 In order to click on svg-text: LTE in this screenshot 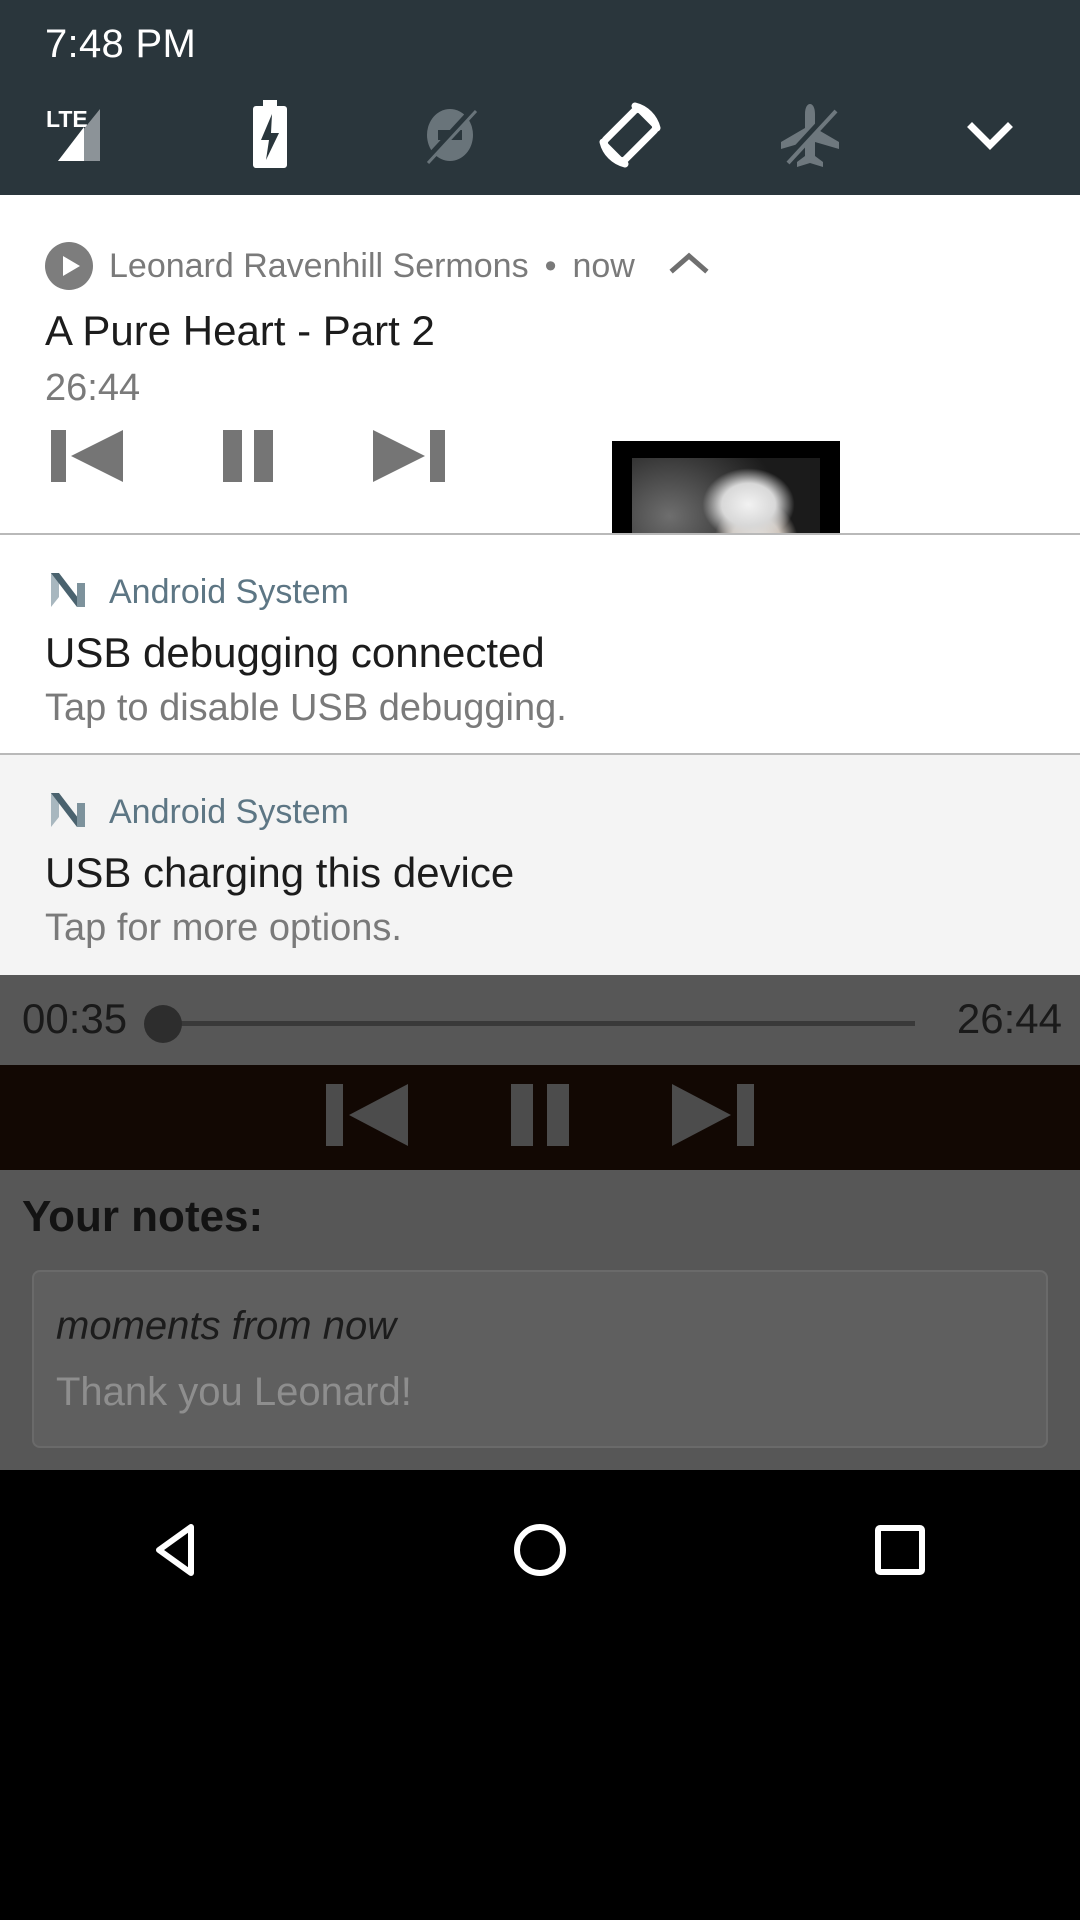, I will do `click(67, 119)`.